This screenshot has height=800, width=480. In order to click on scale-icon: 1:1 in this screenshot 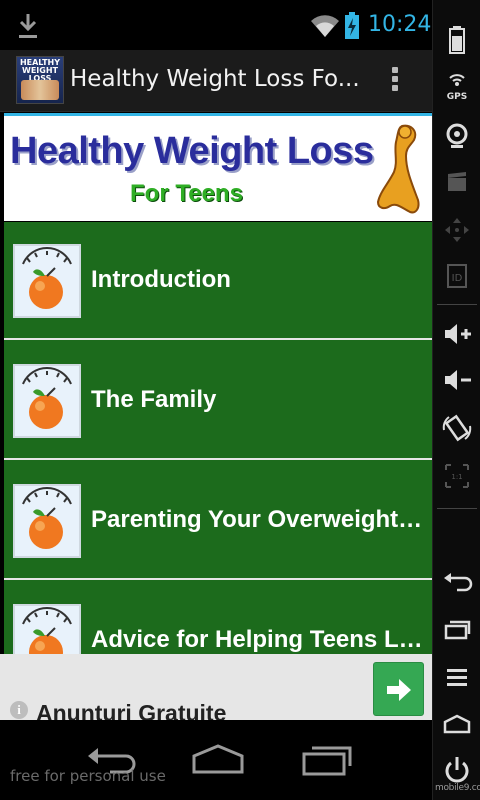, I will do `click(457, 476)`.